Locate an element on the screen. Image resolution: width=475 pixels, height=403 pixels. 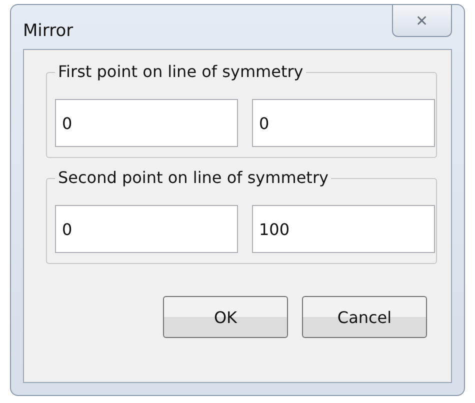
input-field: 100 is located at coordinates (343, 229).